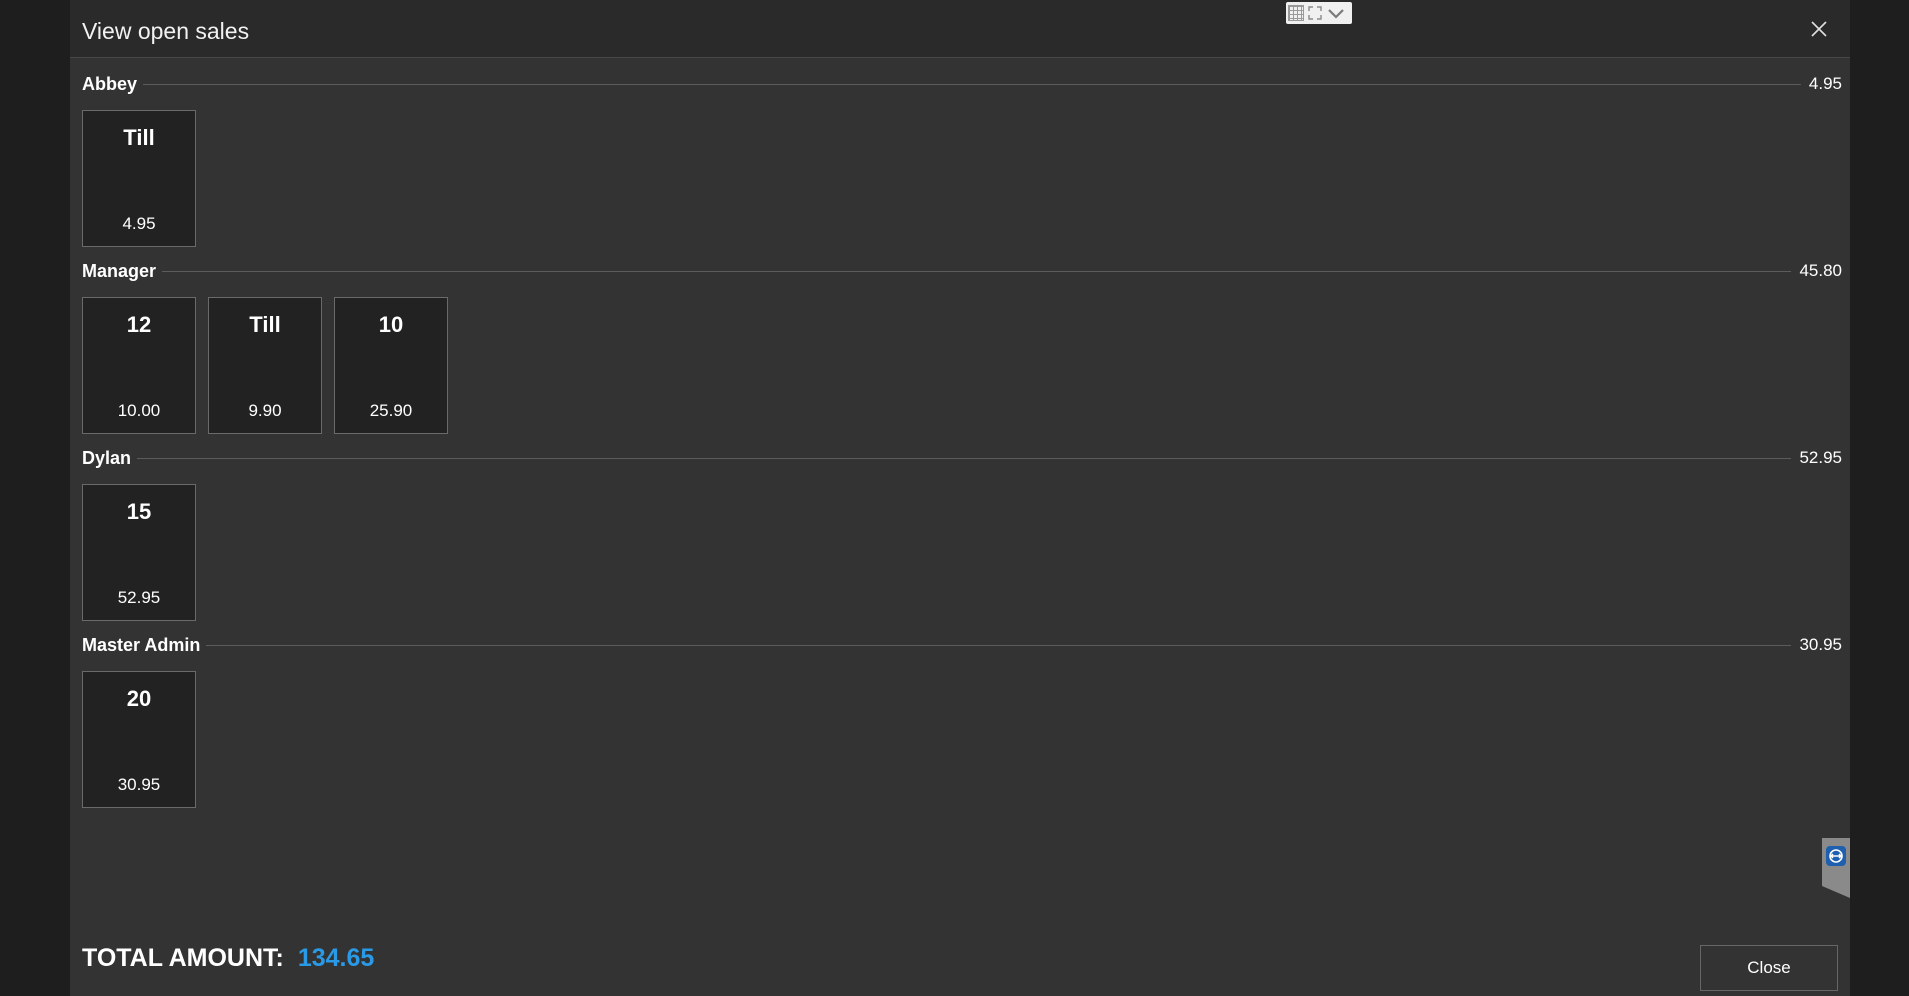 This screenshot has height=996, width=1909. Describe the element at coordinates (139, 324) in the screenshot. I see `sale-tile-name: 12` at that location.